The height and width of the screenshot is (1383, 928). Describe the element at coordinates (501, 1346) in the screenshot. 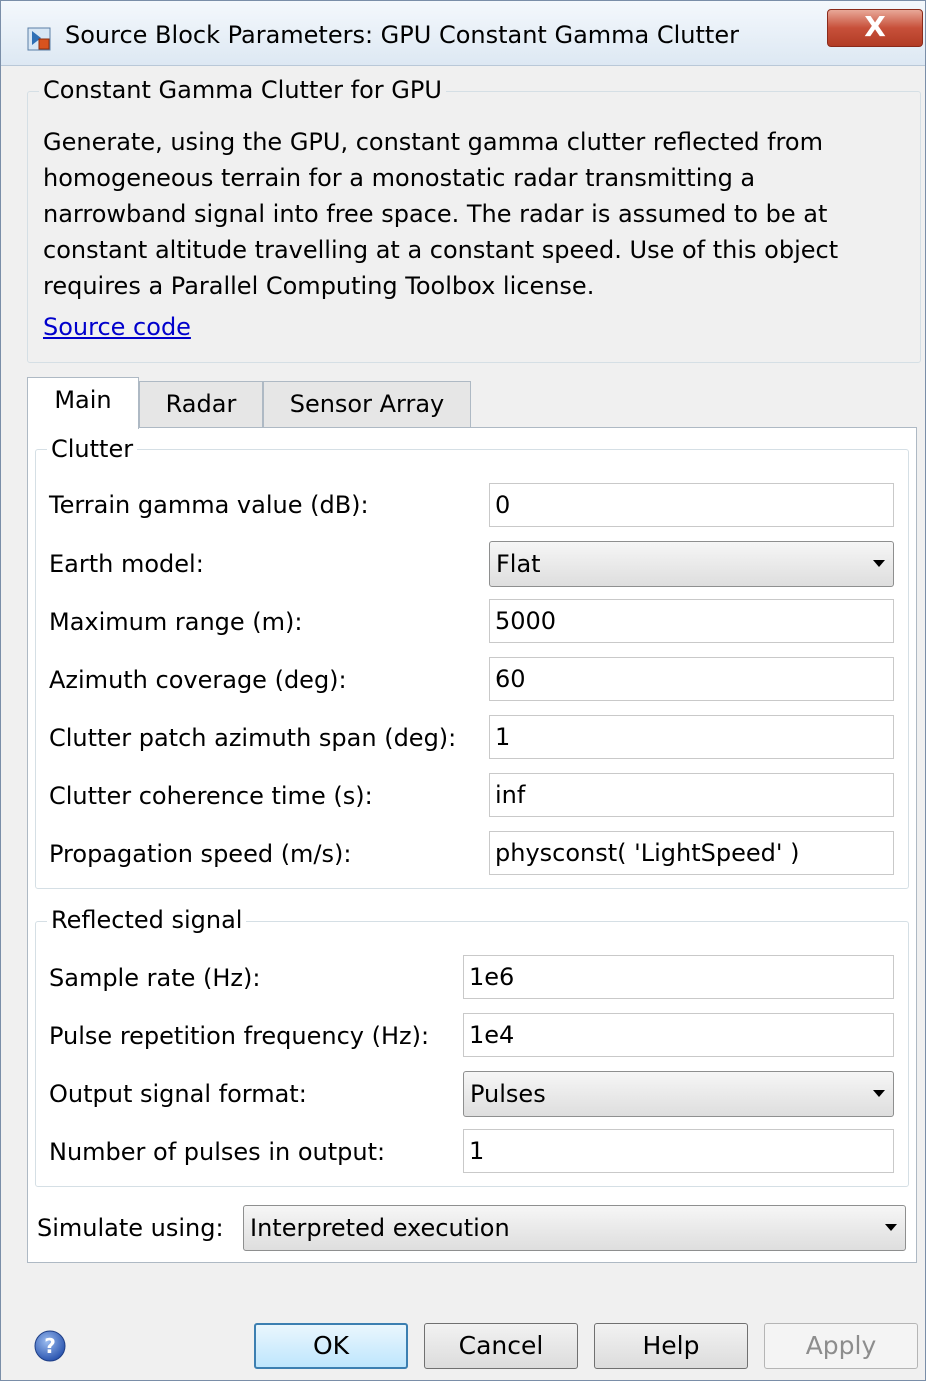

I see `cancel-button: Cancel` at that location.